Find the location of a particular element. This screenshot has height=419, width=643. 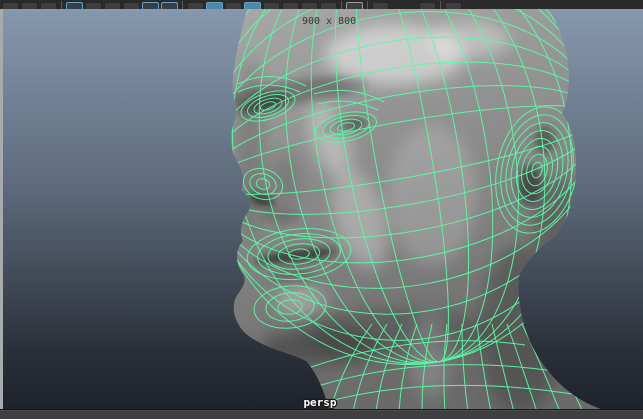

window-bottom-bar is located at coordinates (321, 414).